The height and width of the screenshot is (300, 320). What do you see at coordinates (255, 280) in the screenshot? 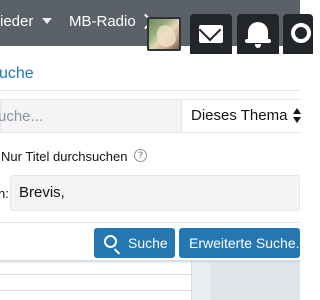
I see `sidebar-column` at bounding box center [255, 280].